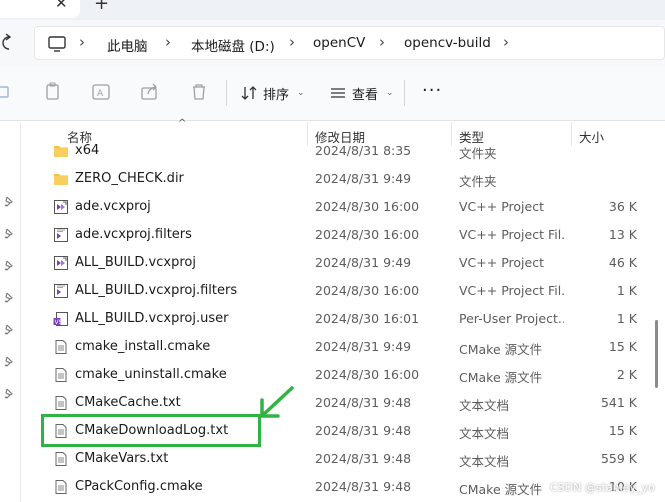  I want to click on file-name: cmake_uninstall.cmake, so click(151, 374).